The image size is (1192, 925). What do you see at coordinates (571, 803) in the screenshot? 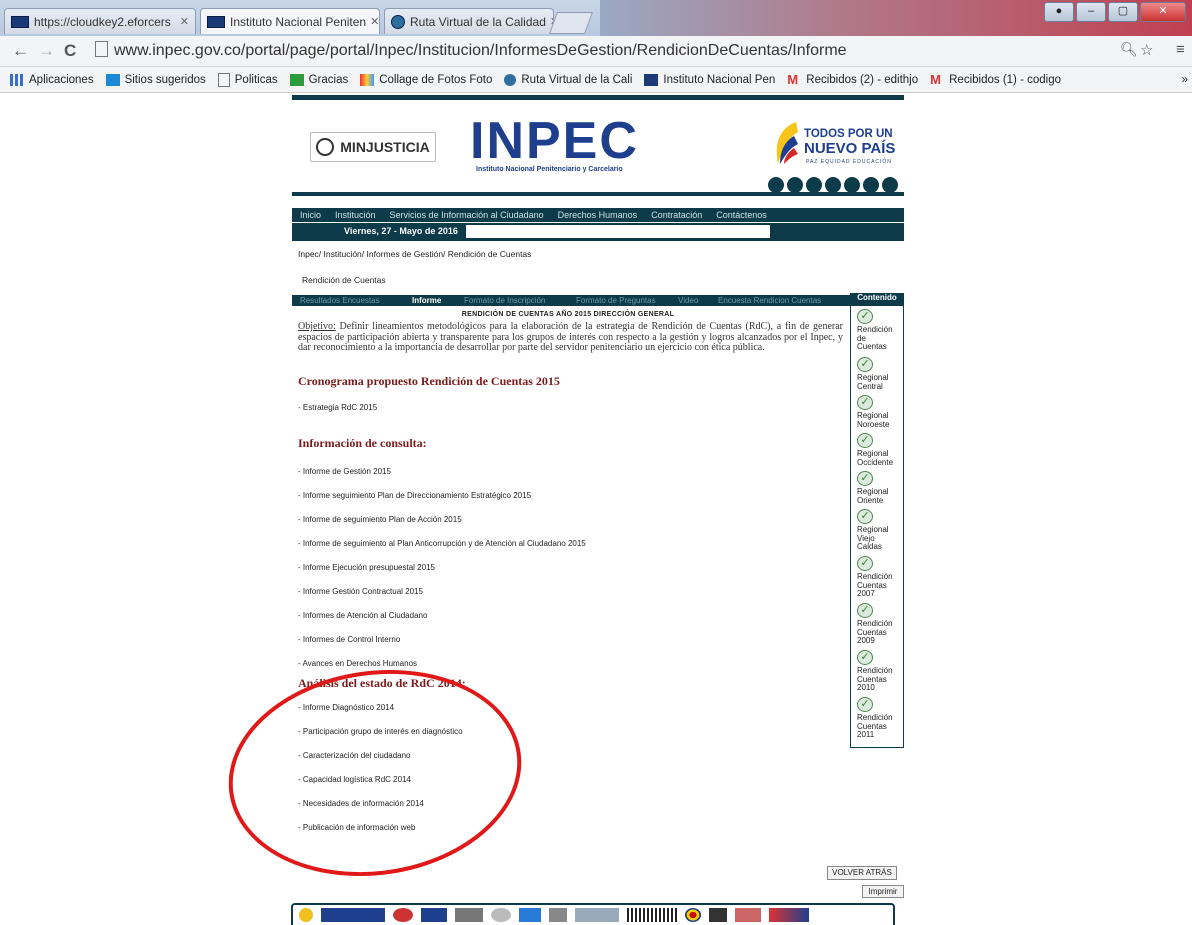
I see `link-necesidades: - Necesidades de información 2014` at bounding box center [571, 803].